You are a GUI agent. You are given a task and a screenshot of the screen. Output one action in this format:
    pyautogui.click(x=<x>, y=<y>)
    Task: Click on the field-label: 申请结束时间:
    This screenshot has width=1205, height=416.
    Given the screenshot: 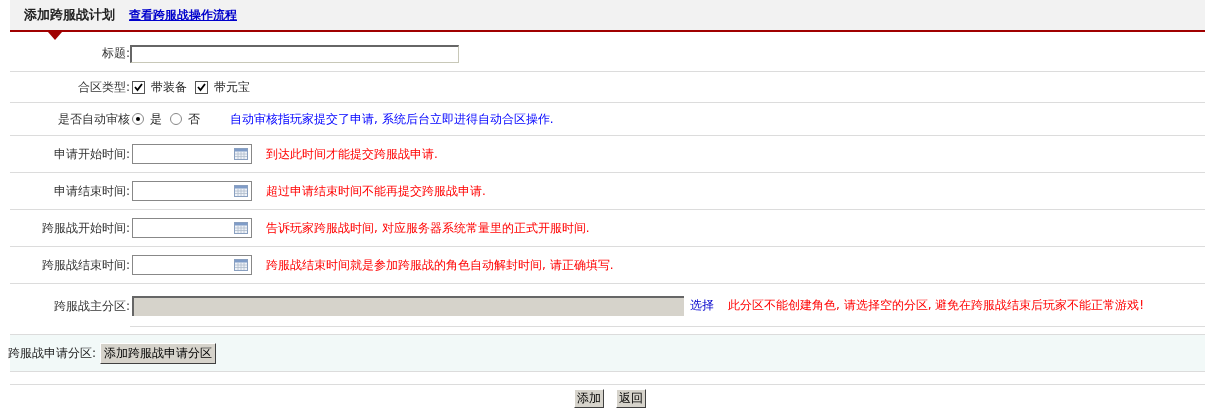 What is the action you would take?
    pyautogui.click(x=91, y=191)
    